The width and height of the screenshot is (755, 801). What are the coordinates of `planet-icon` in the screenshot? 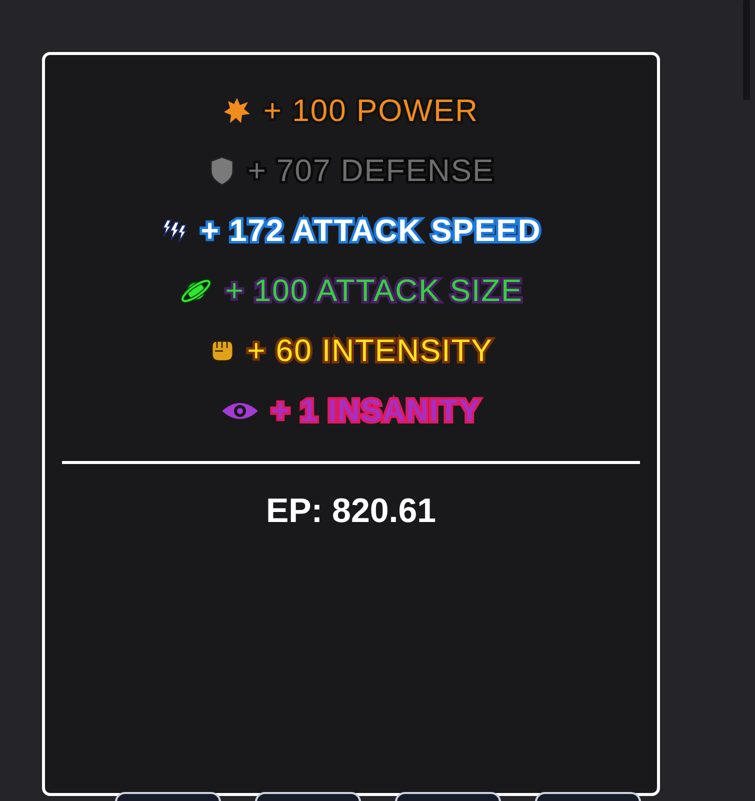 It's located at (196, 291).